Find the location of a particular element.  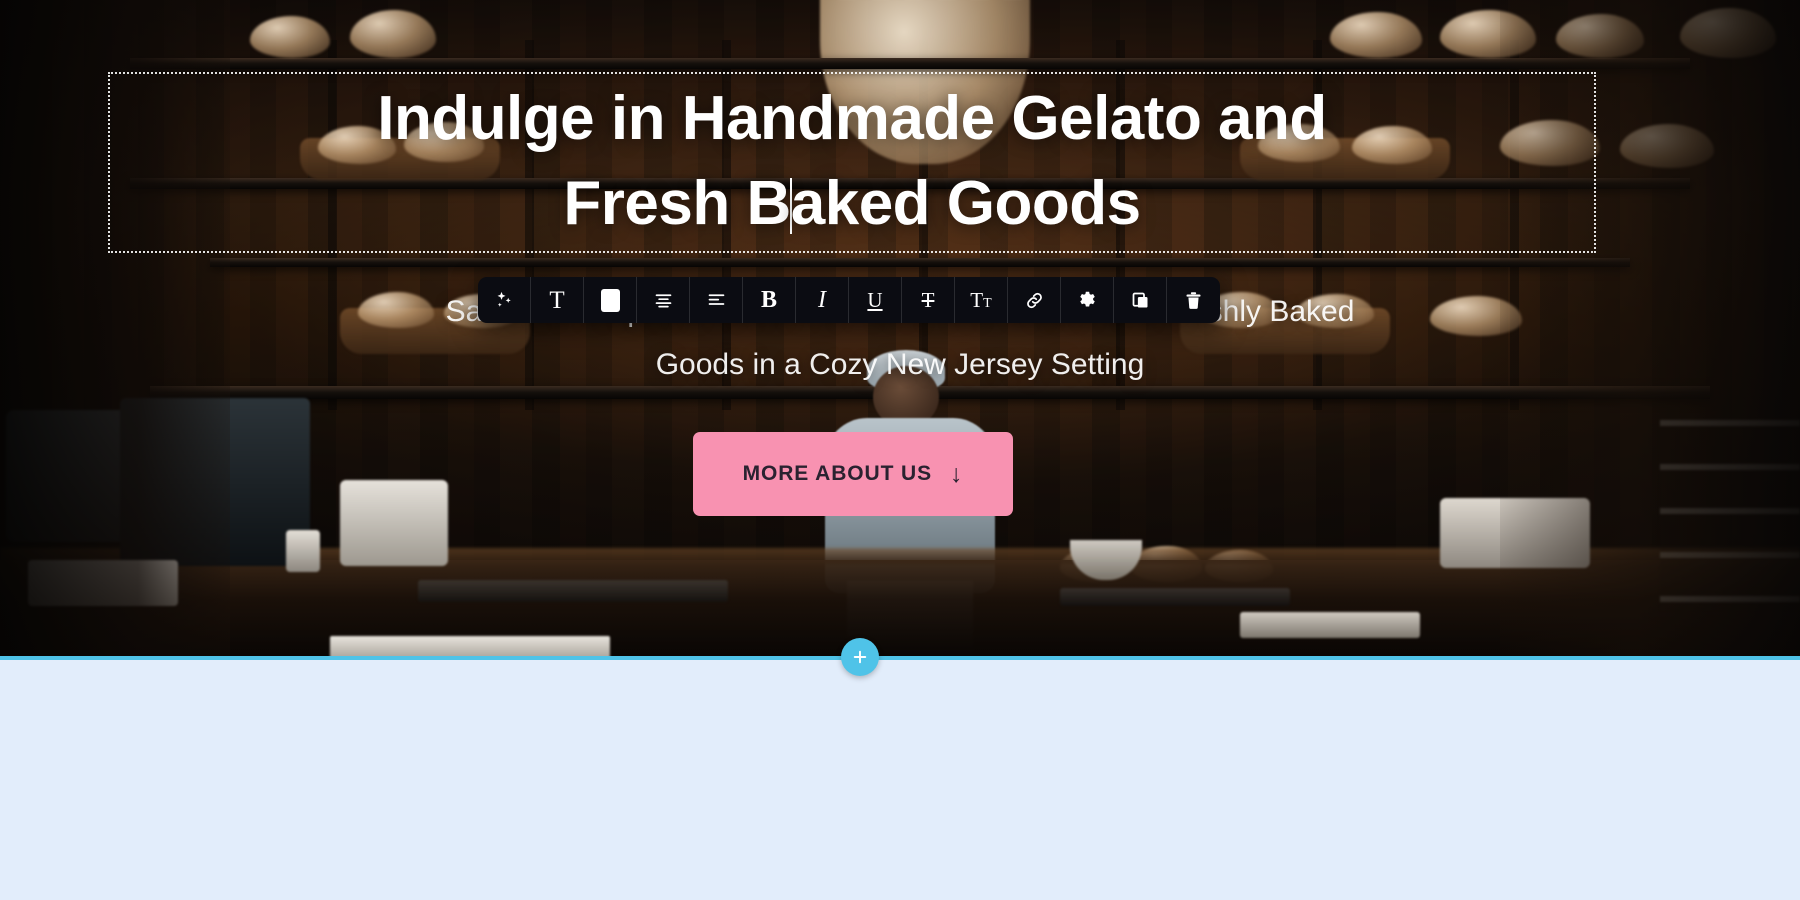

hero-title-line-1: Indulge in Handmade Gelato and is located at coordinates (852, 118).